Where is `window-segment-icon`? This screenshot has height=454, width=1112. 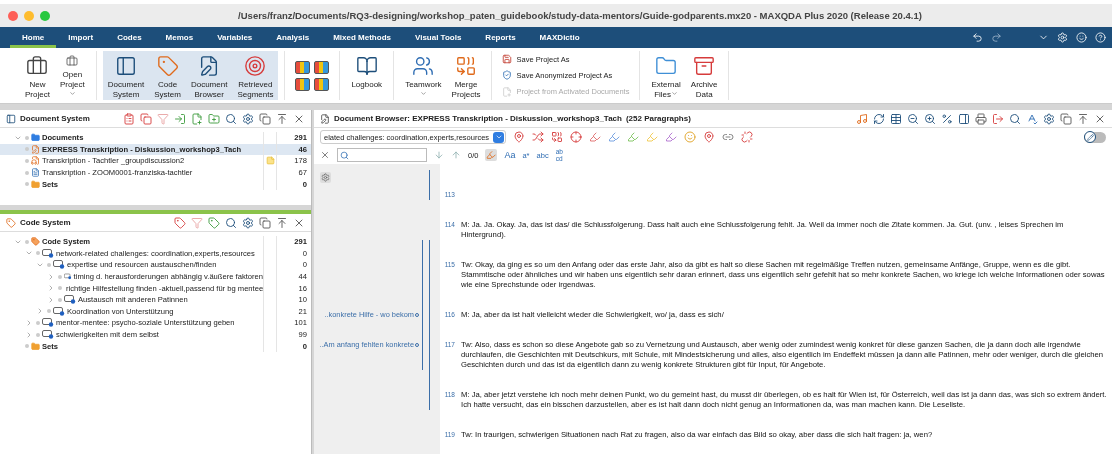
window-segment-icon is located at coordinates (255, 66).